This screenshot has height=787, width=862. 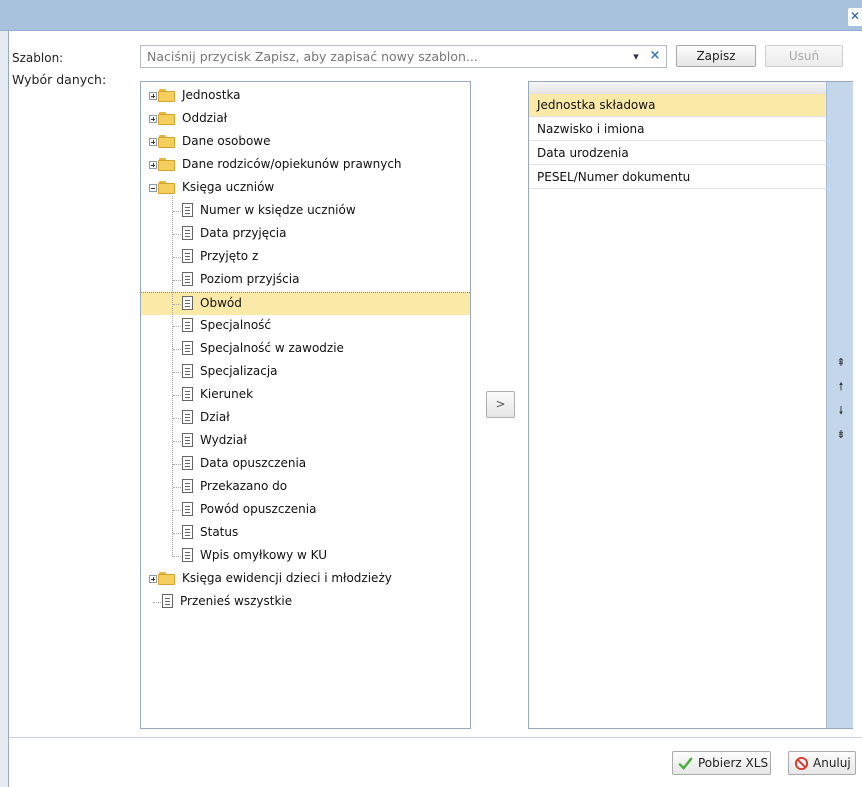 I want to click on tree-leaf-node: Data przyjęcia, so click(x=305, y=234).